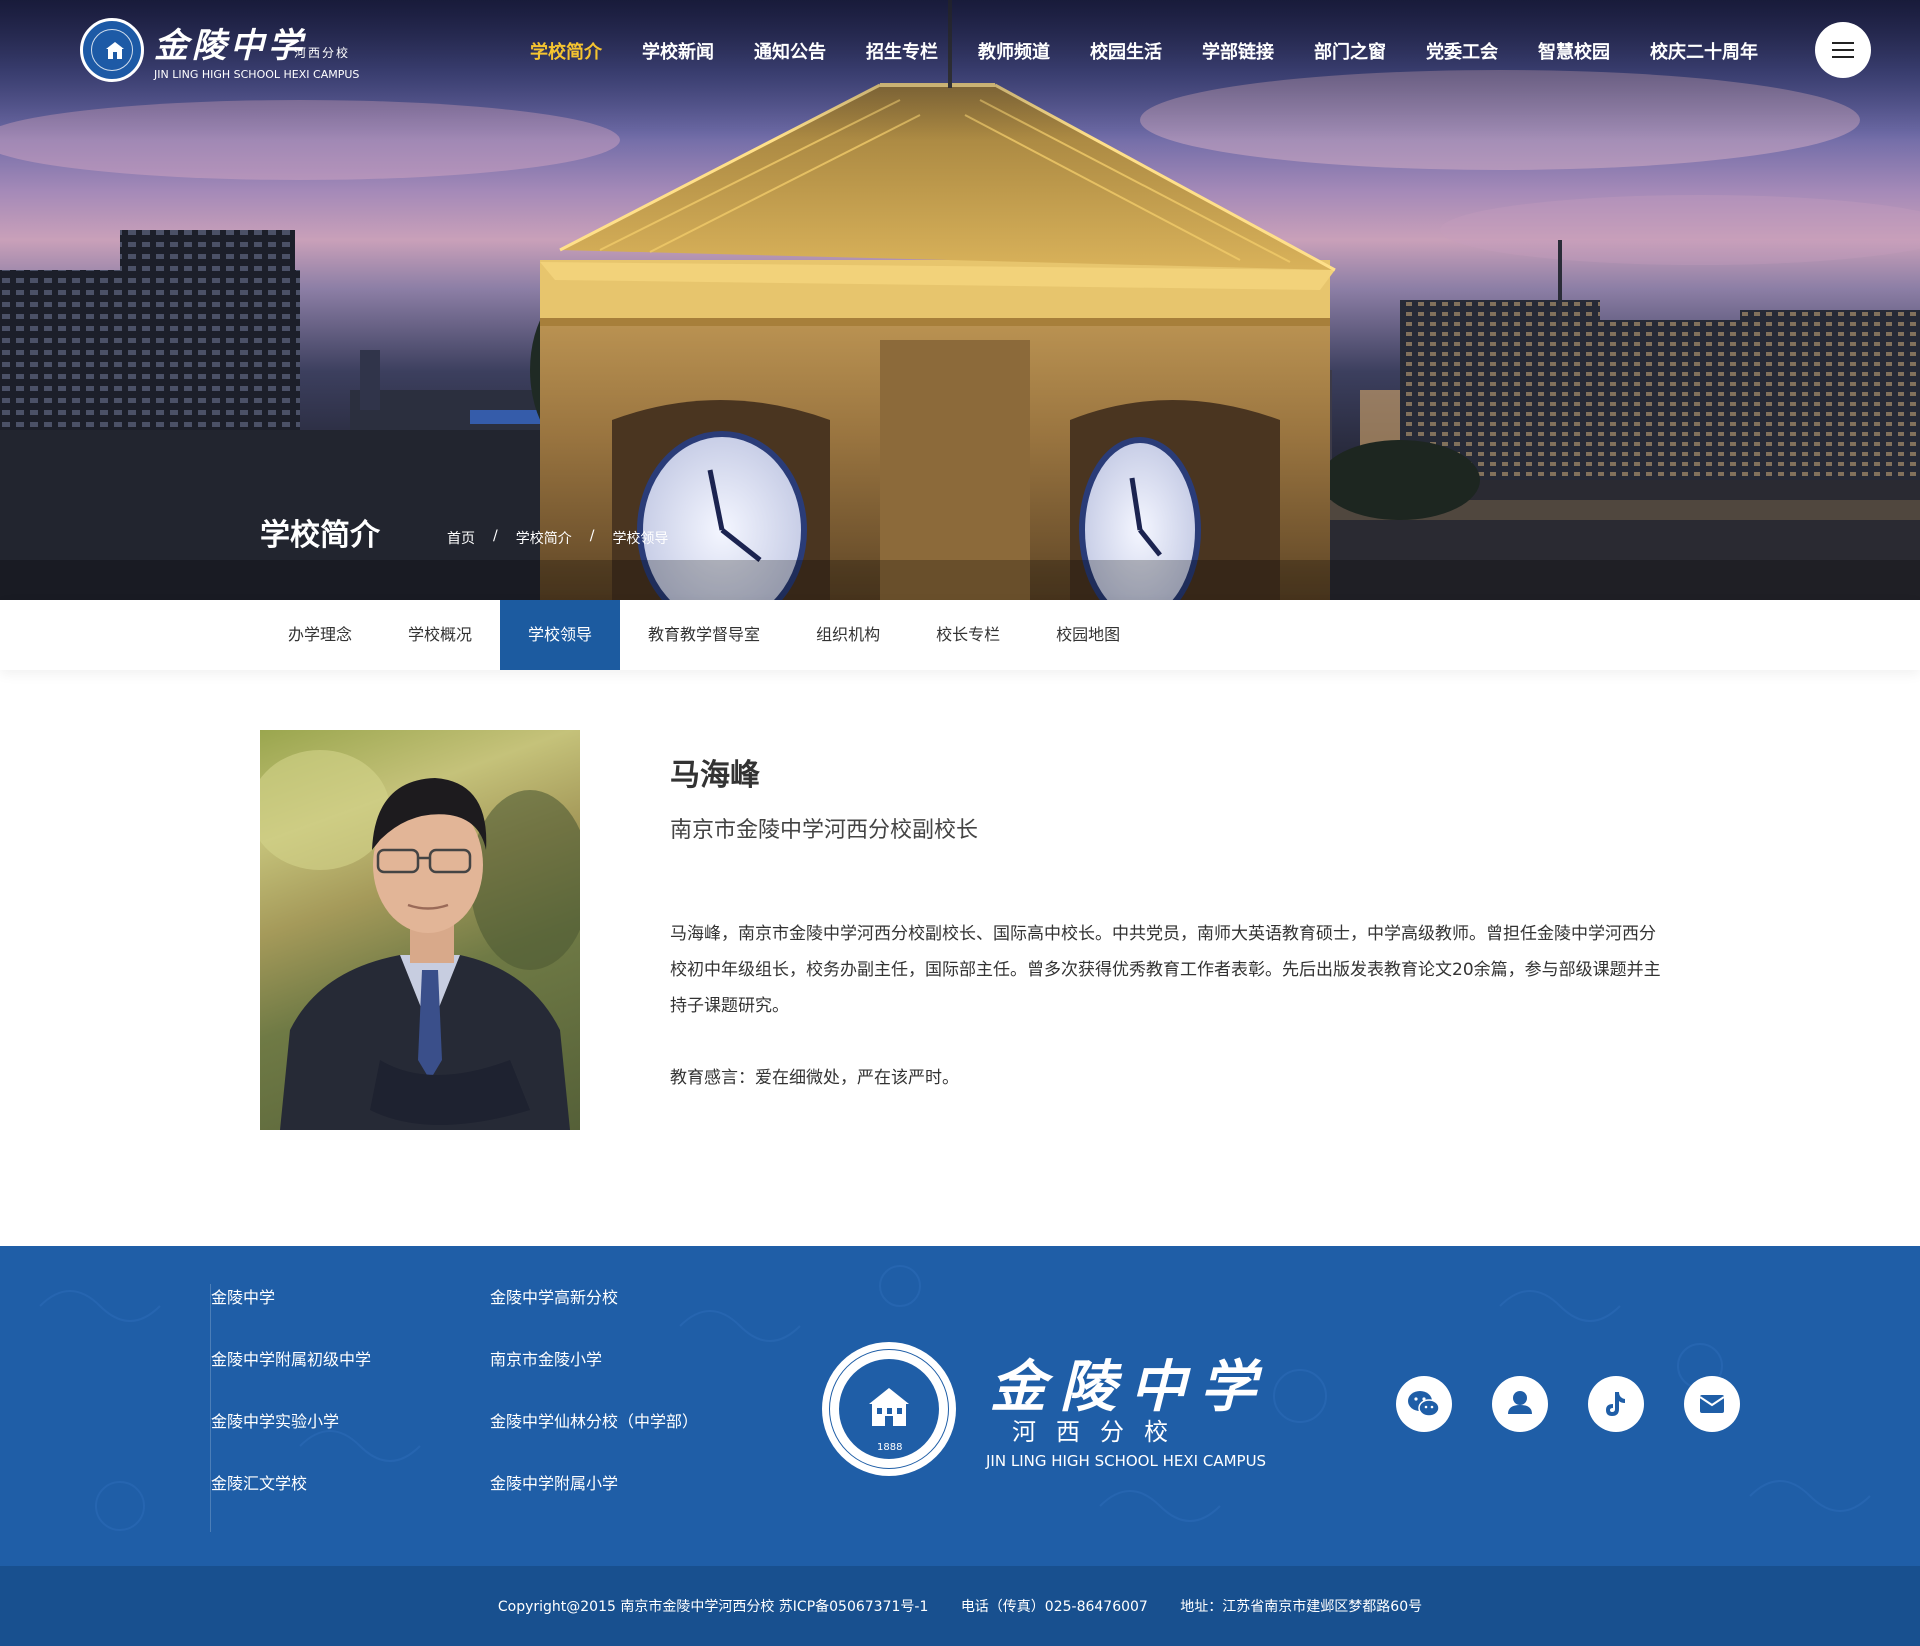 This screenshot has width=1920, height=1646. I want to click on footer-link: 金陵中学高新分校, so click(594, 1315).